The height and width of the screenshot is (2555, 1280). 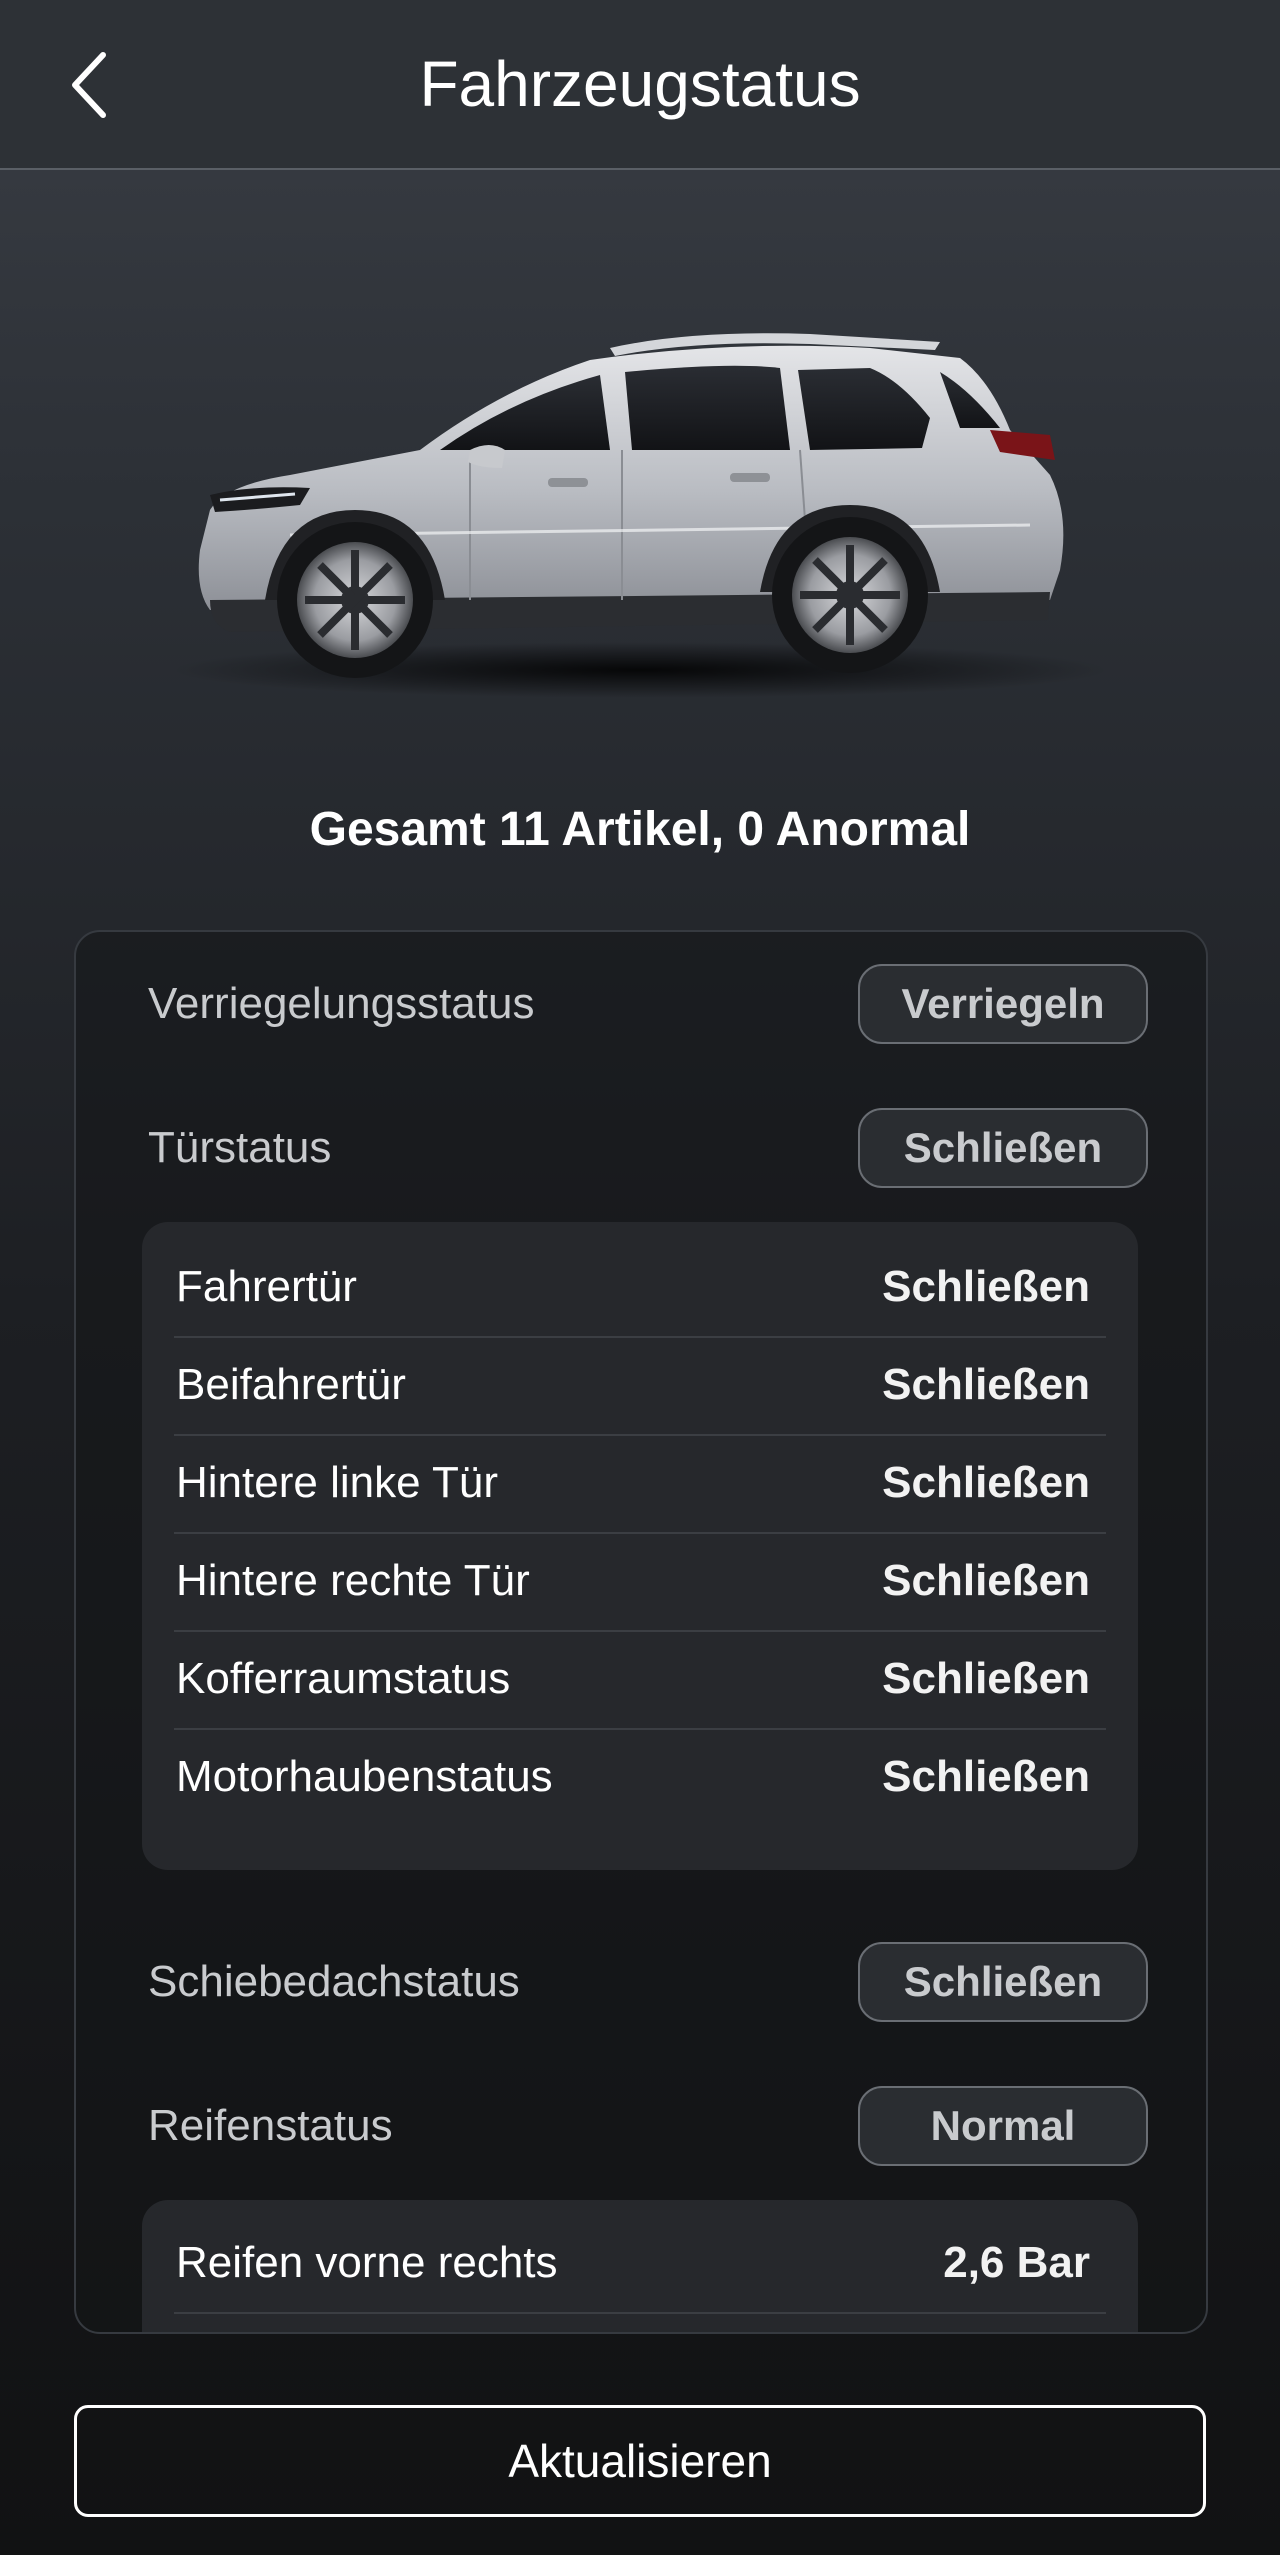 What do you see at coordinates (266, 1286) in the screenshot?
I see `door-label: Fahrertür` at bounding box center [266, 1286].